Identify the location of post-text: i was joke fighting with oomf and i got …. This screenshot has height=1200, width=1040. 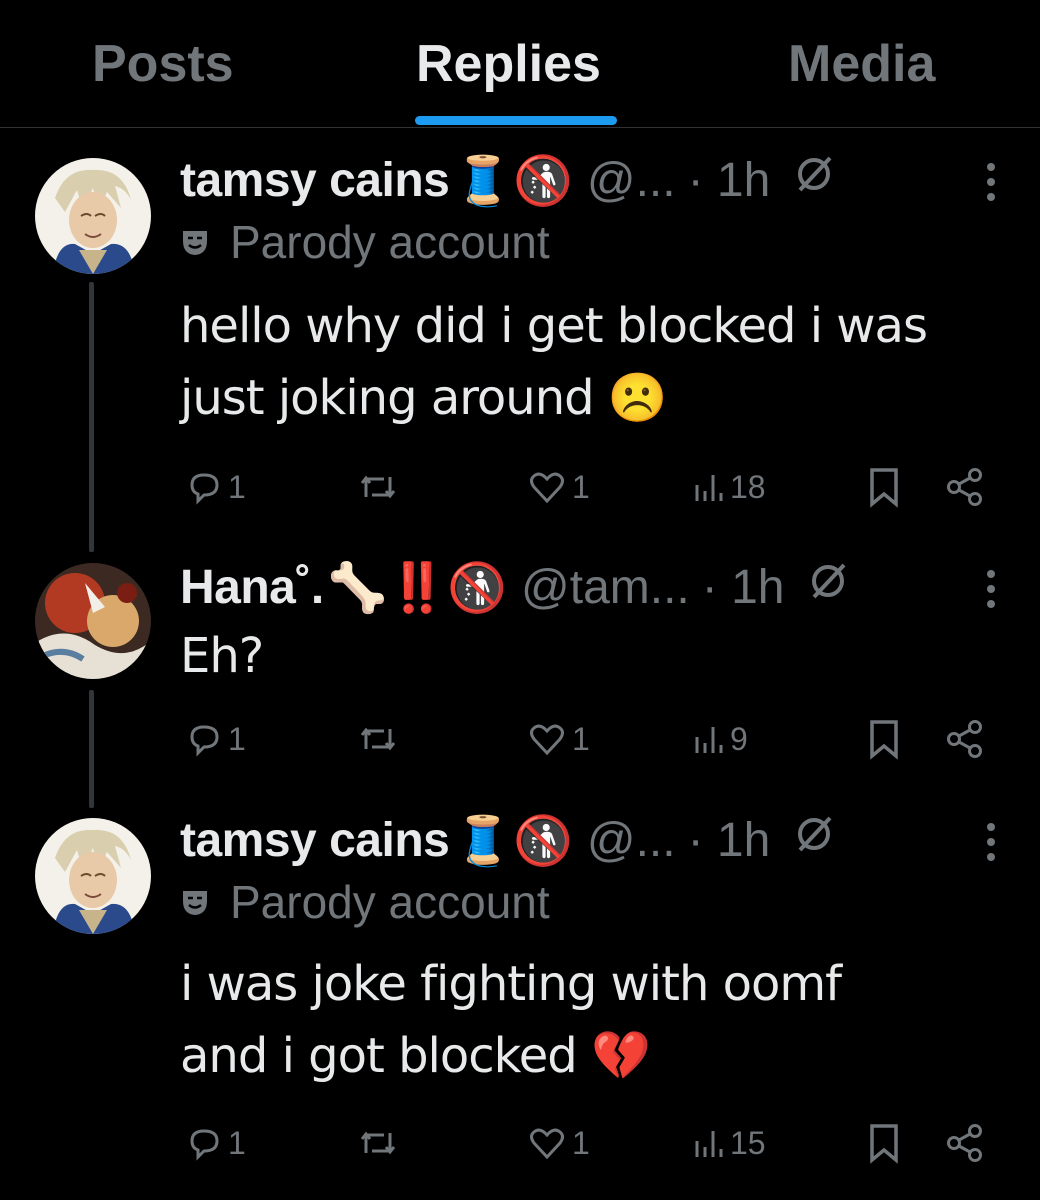
(595, 1020).